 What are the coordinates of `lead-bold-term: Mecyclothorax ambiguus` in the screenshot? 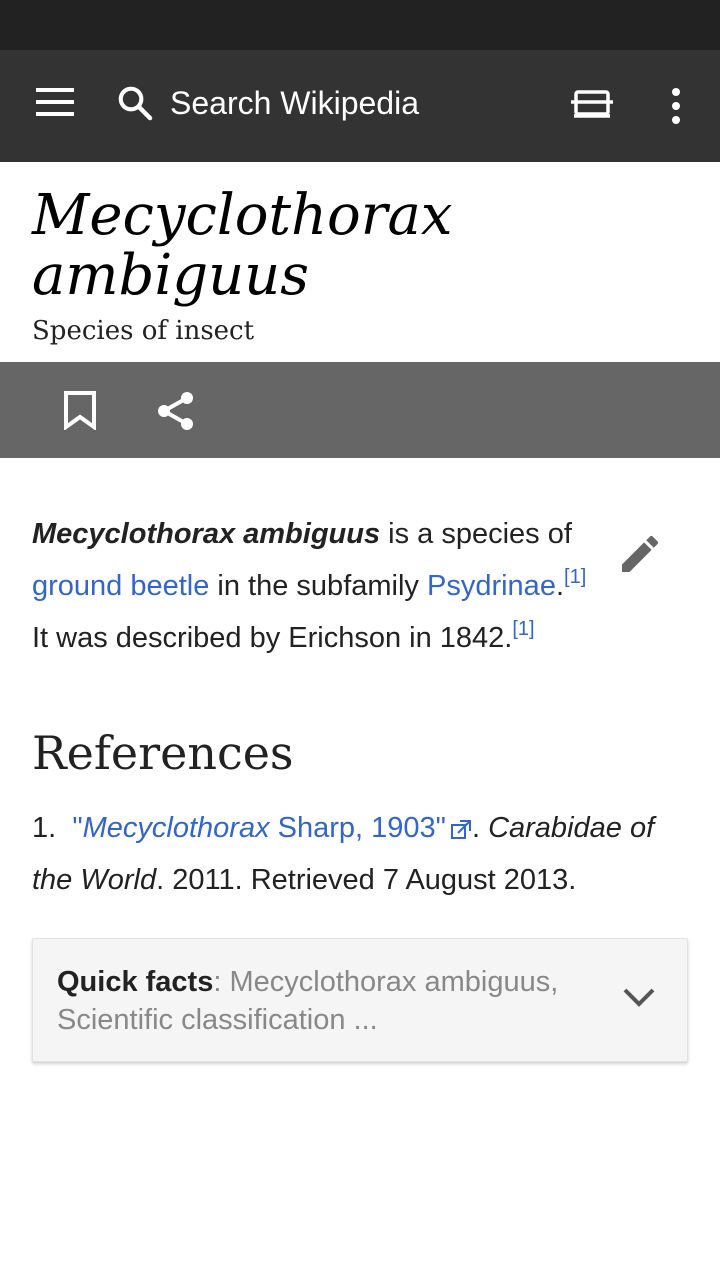 It's located at (206, 534).